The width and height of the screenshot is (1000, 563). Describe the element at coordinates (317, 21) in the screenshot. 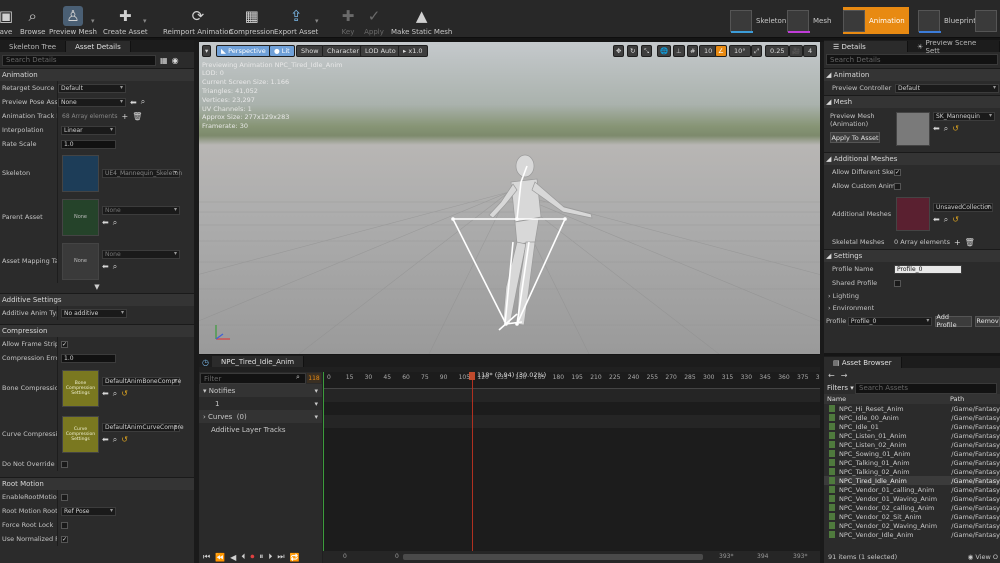

I see `export-dropdown-icon: ▾` at that location.